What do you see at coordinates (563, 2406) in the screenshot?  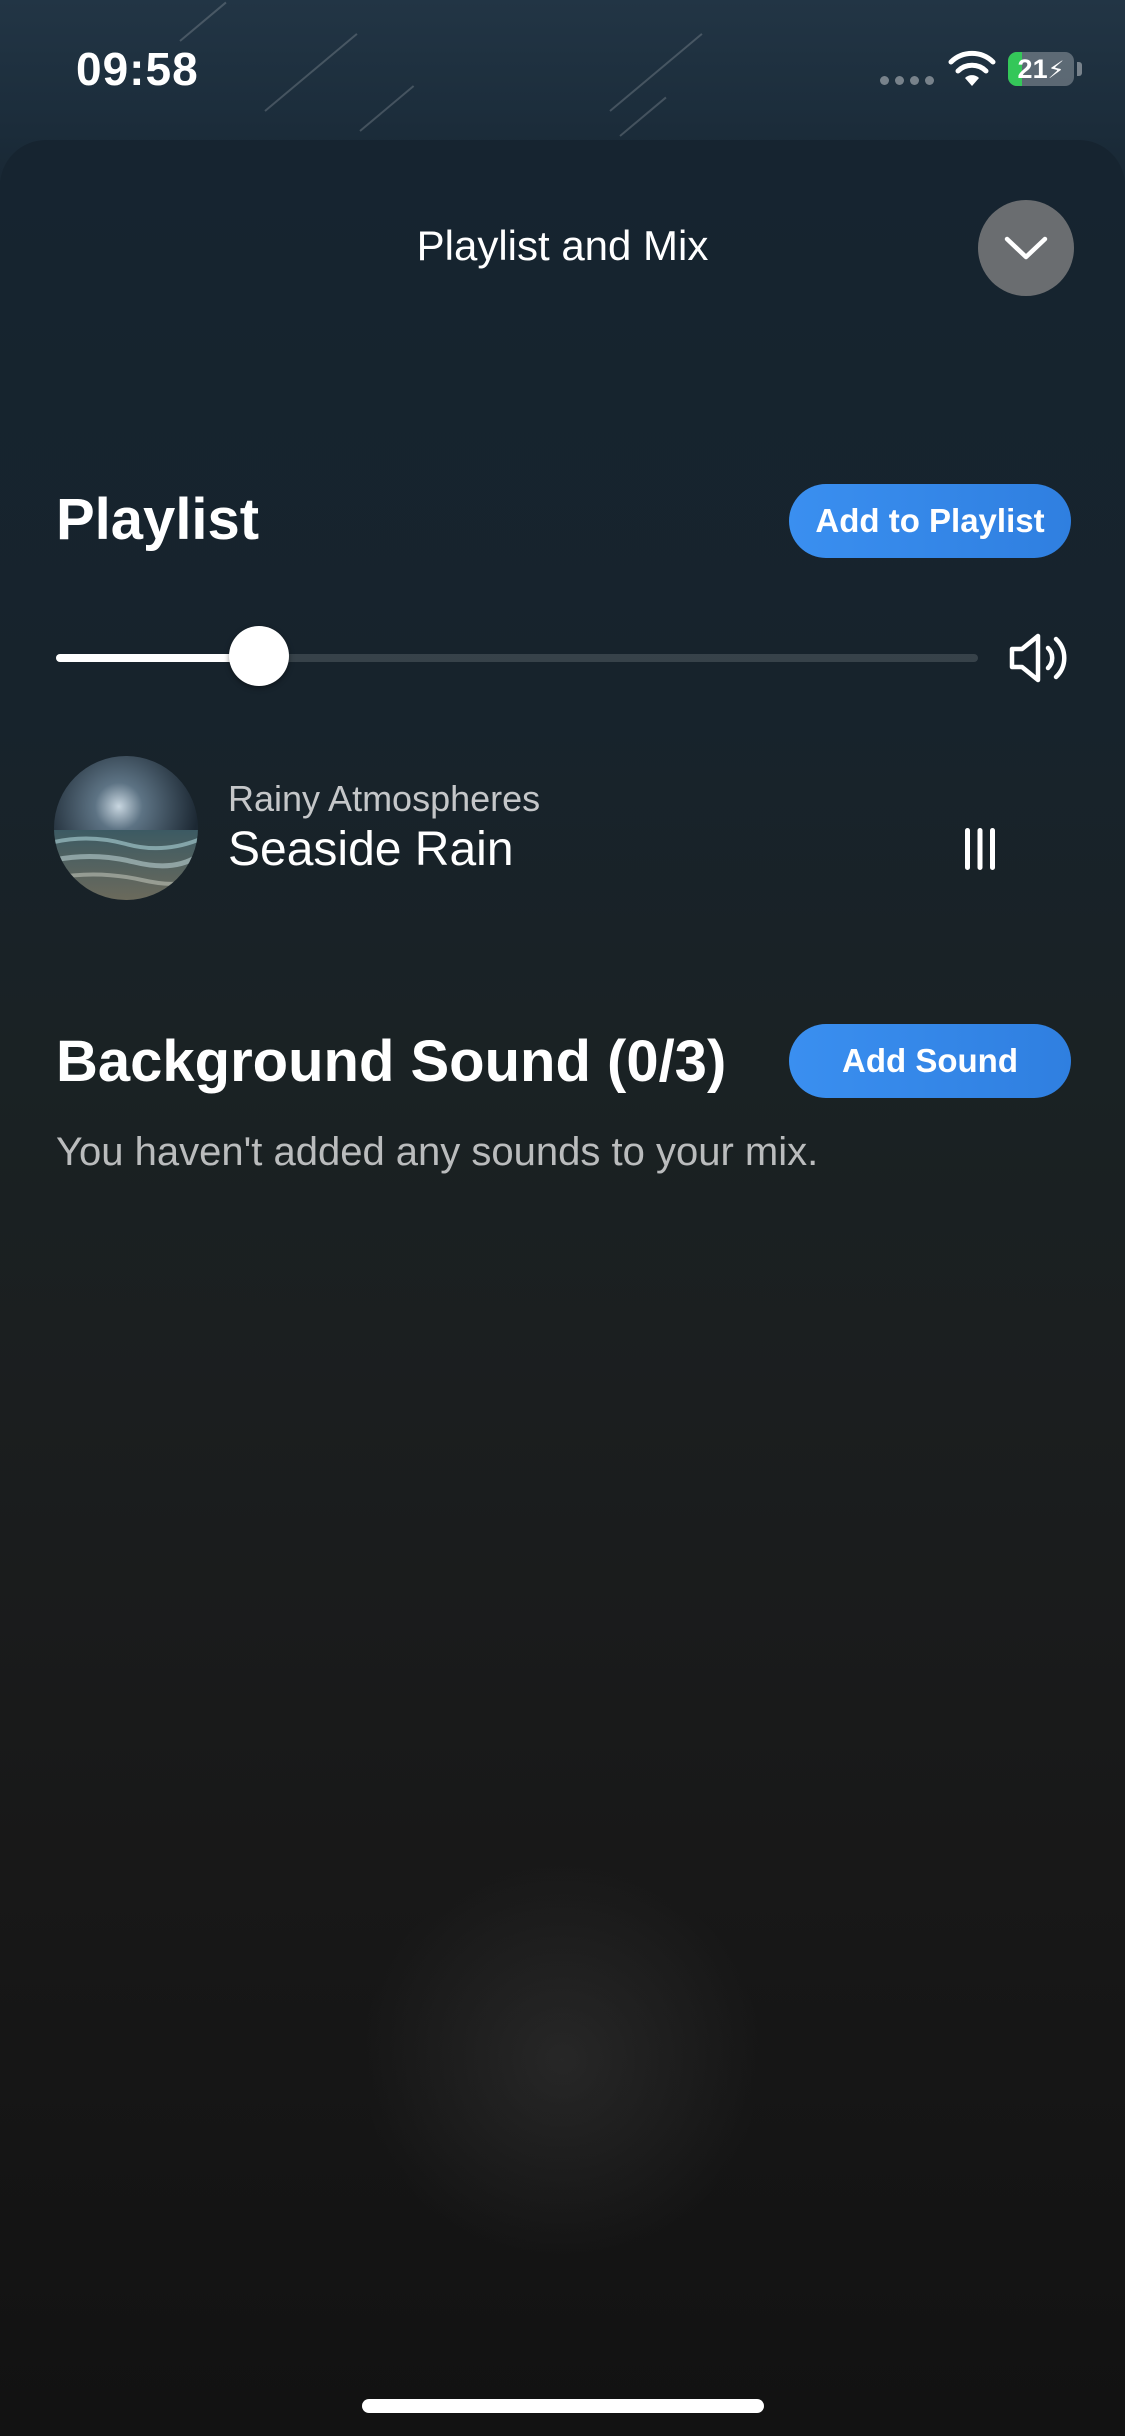 I see `home-indicator` at bounding box center [563, 2406].